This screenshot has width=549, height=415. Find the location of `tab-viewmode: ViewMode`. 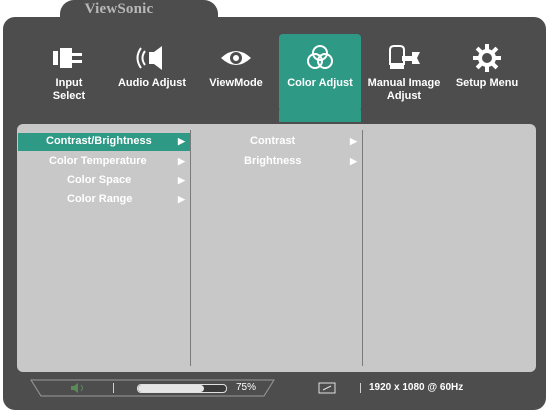

tab-viewmode: ViewMode is located at coordinates (236, 73).